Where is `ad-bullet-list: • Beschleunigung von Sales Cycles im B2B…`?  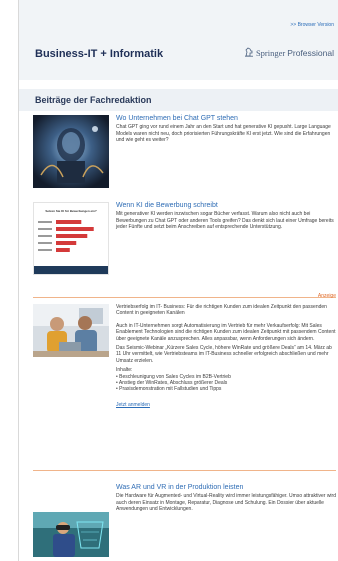
ad-bullet-list: • Beschleunigung von Sales Cycles im B2B… is located at coordinates (227, 383).